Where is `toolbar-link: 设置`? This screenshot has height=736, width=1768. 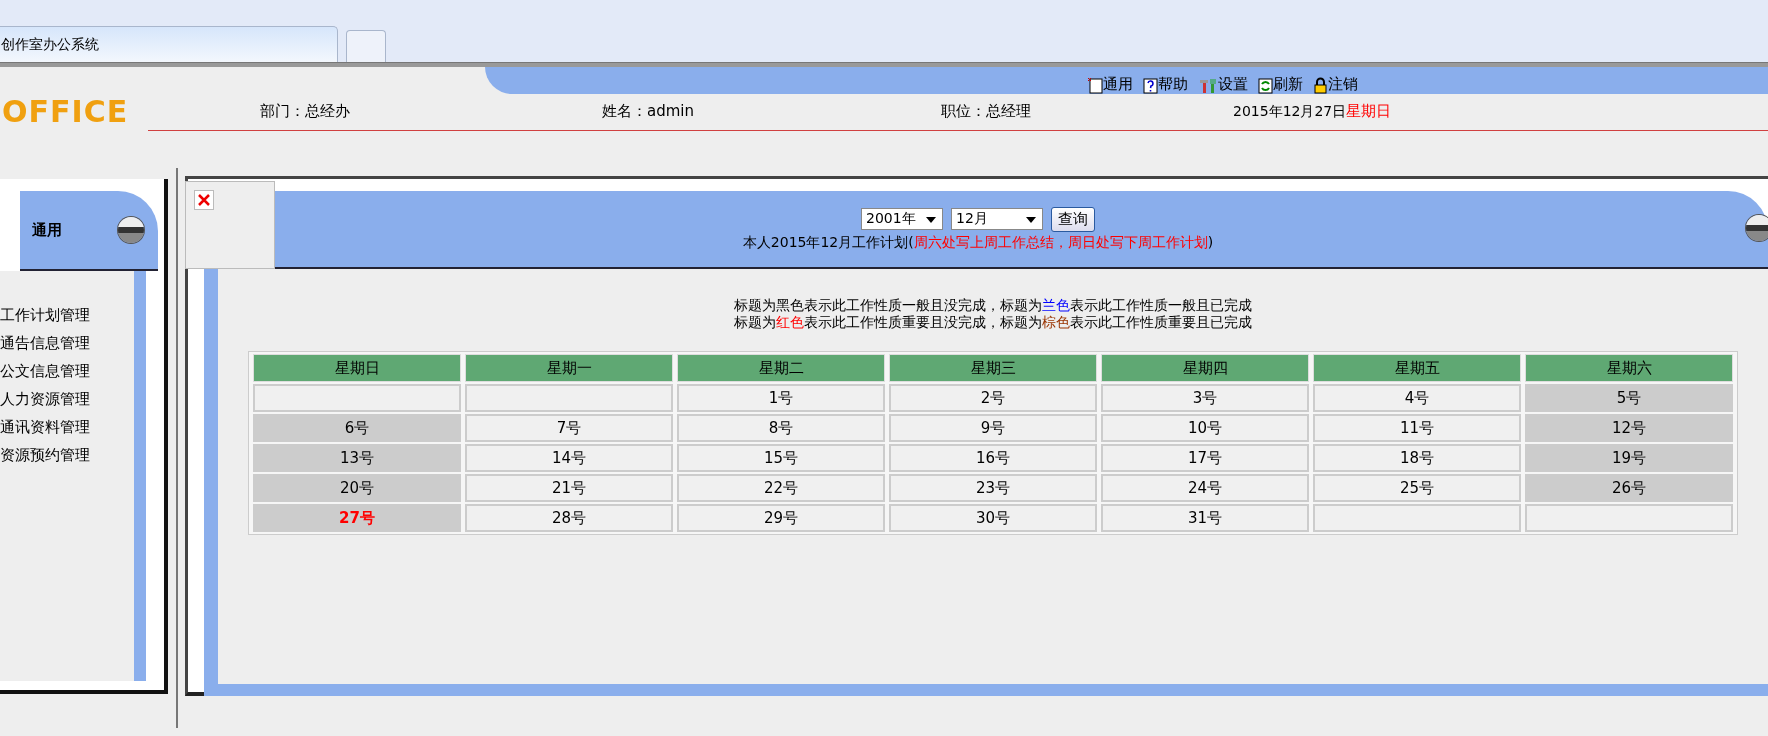
toolbar-link: 设置 is located at coordinates (1223, 84).